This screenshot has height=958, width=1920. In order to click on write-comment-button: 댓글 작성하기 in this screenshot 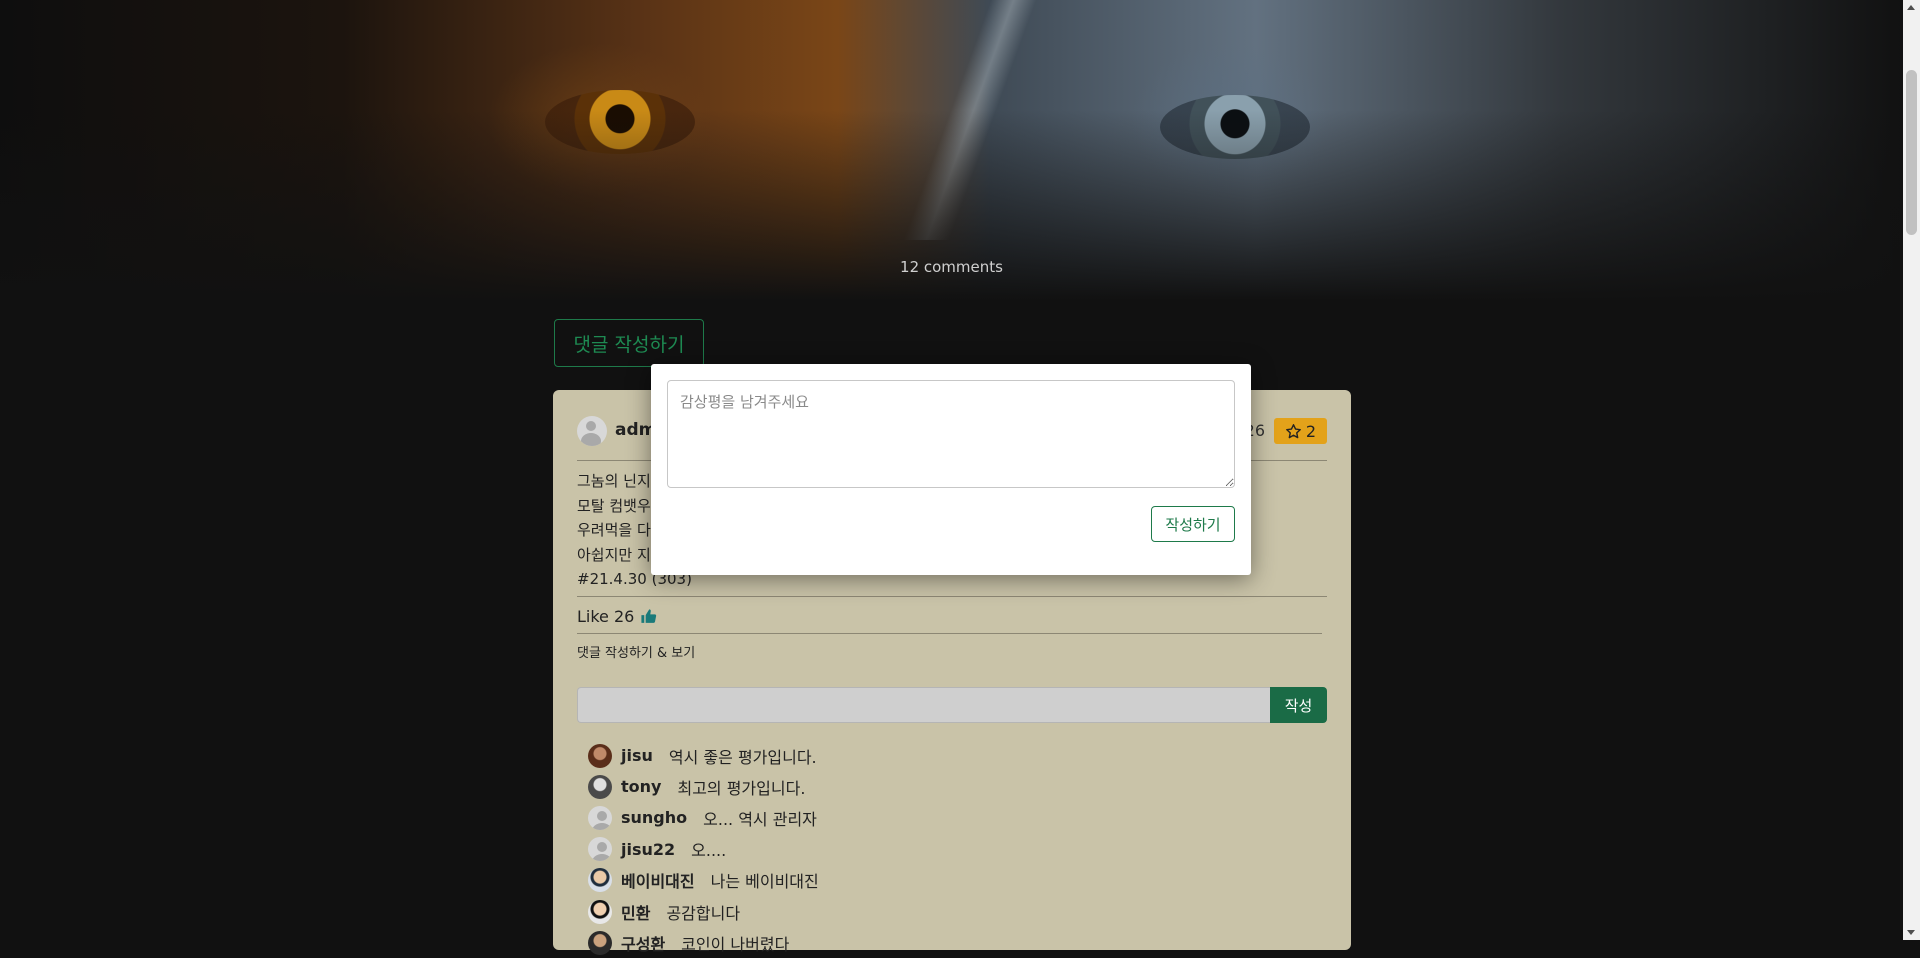, I will do `click(629, 343)`.